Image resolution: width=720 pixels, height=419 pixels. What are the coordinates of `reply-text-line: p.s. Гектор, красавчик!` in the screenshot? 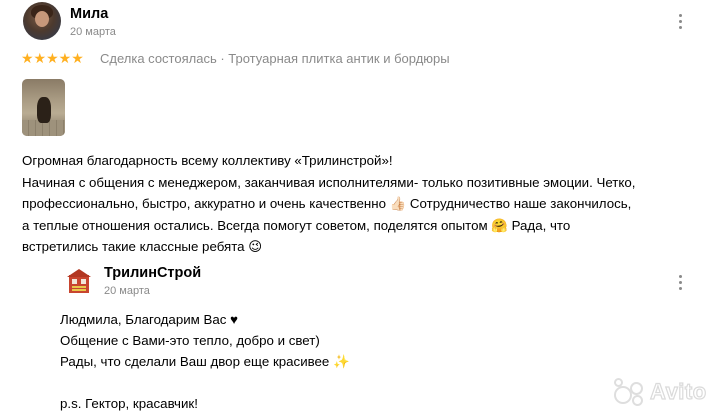 It's located at (129, 403).